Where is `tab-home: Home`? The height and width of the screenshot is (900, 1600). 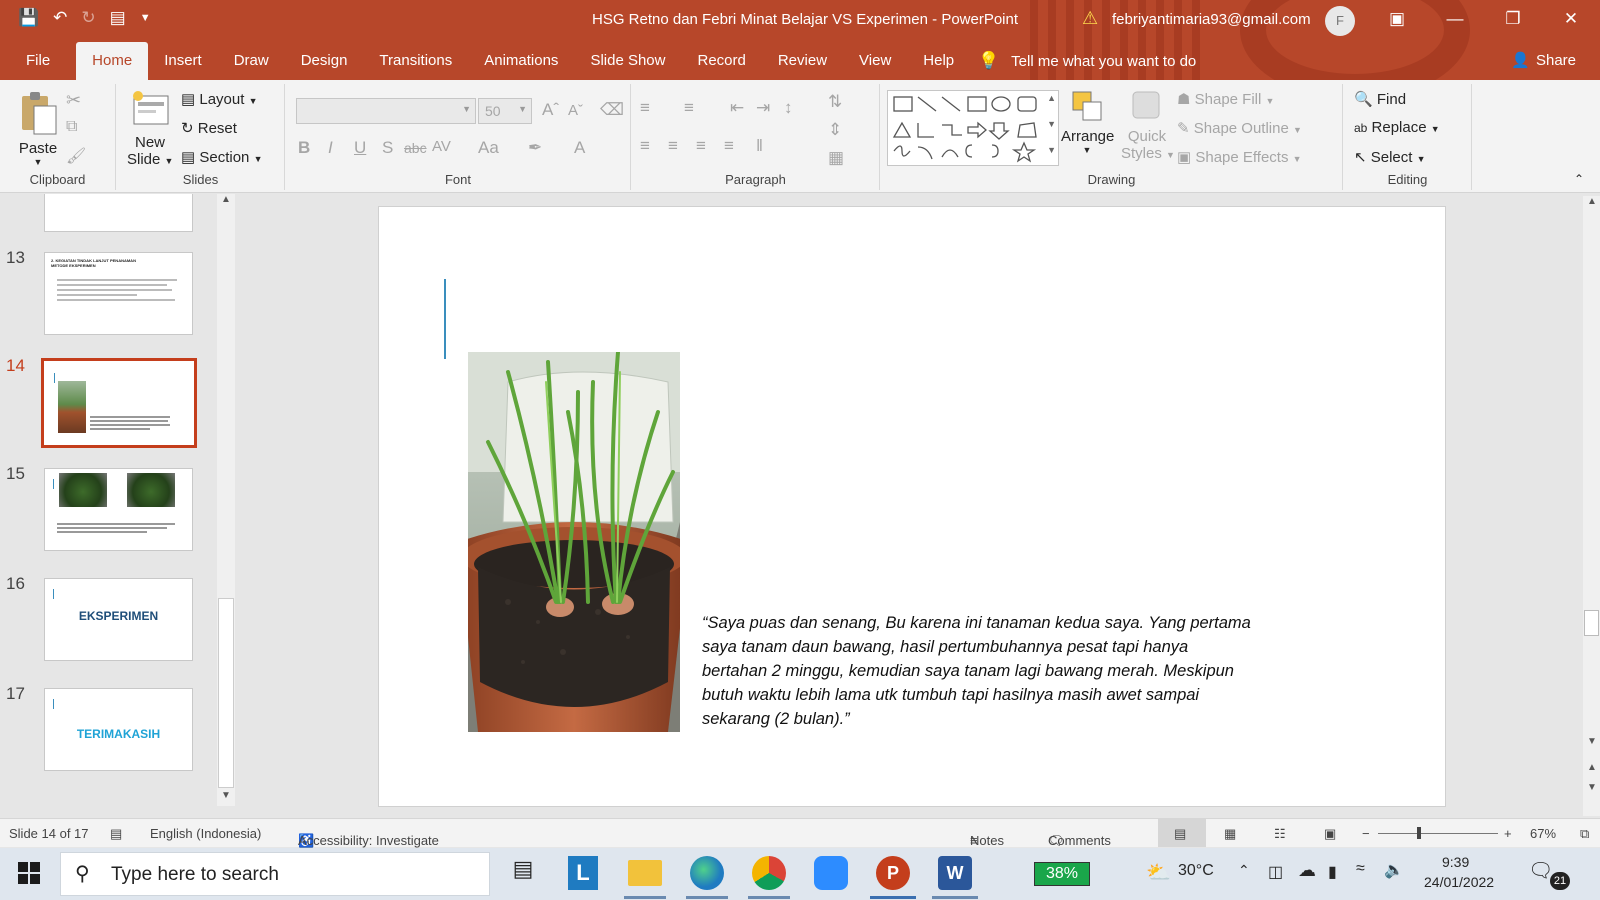 tab-home: Home is located at coordinates (112, 61).